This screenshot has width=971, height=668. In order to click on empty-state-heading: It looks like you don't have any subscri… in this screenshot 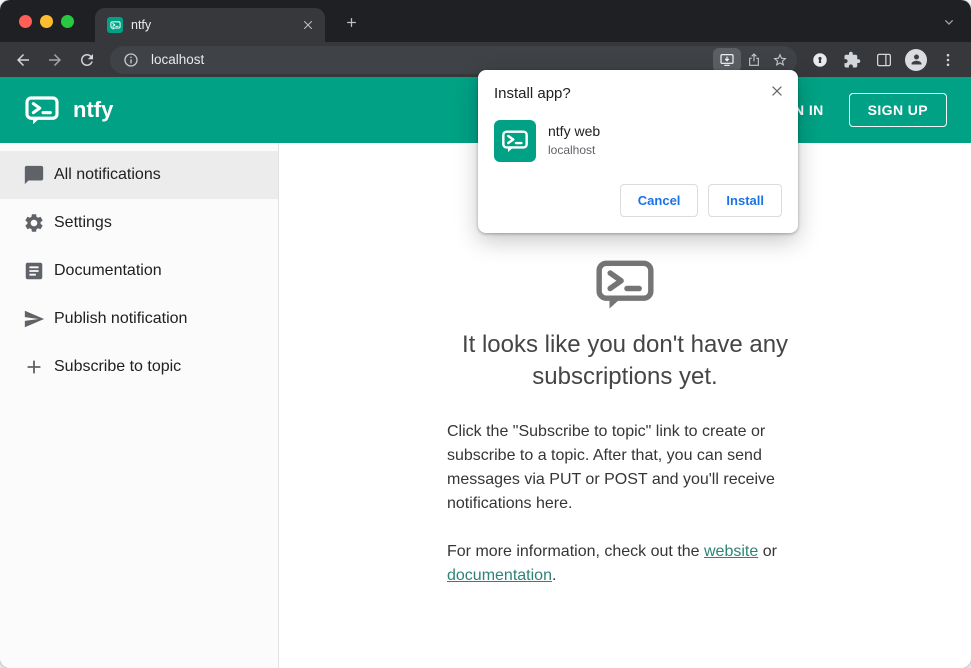, I will do `click(625, 361)`.